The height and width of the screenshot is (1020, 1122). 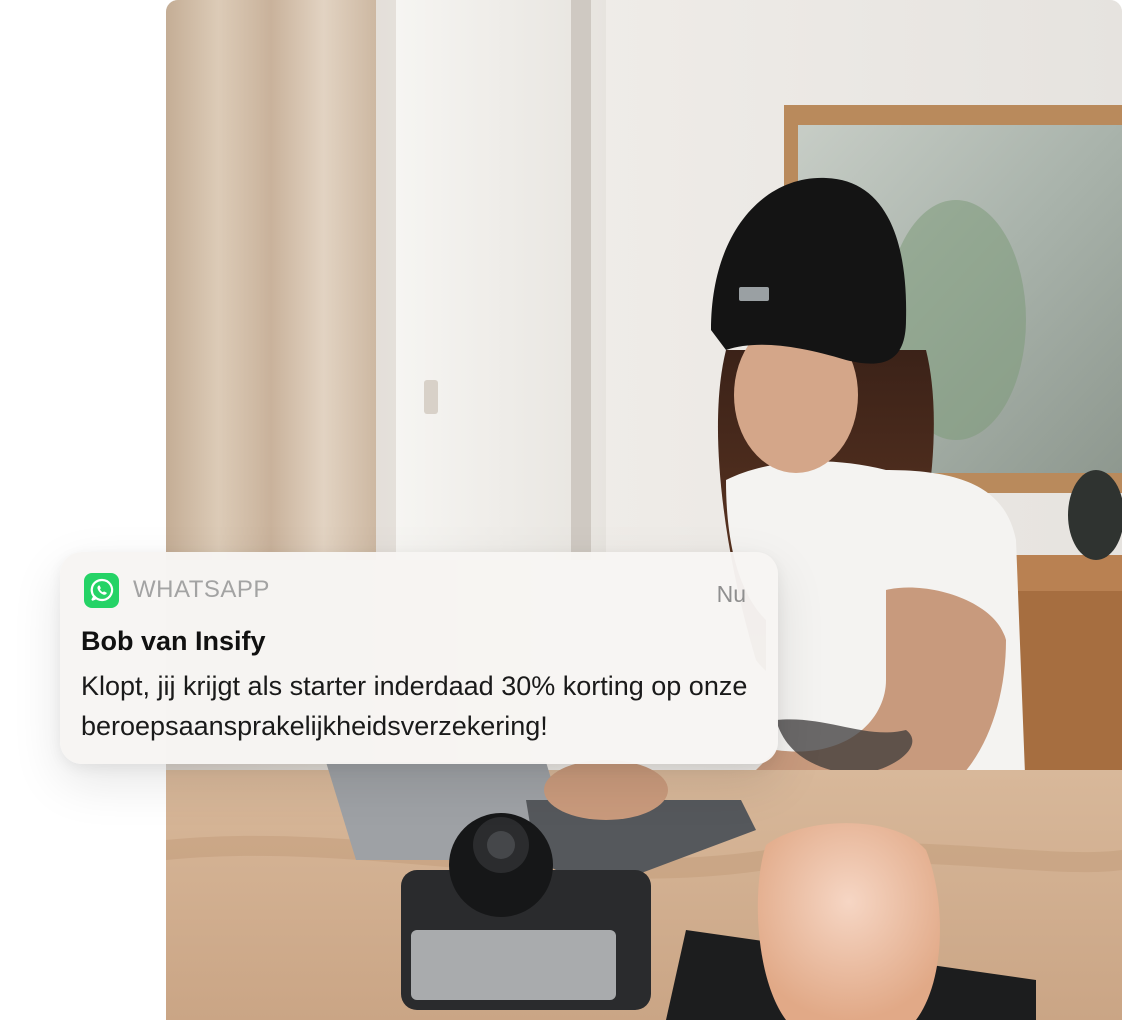 I want to click on notification-time: Nu, so click(x=731, y=593).